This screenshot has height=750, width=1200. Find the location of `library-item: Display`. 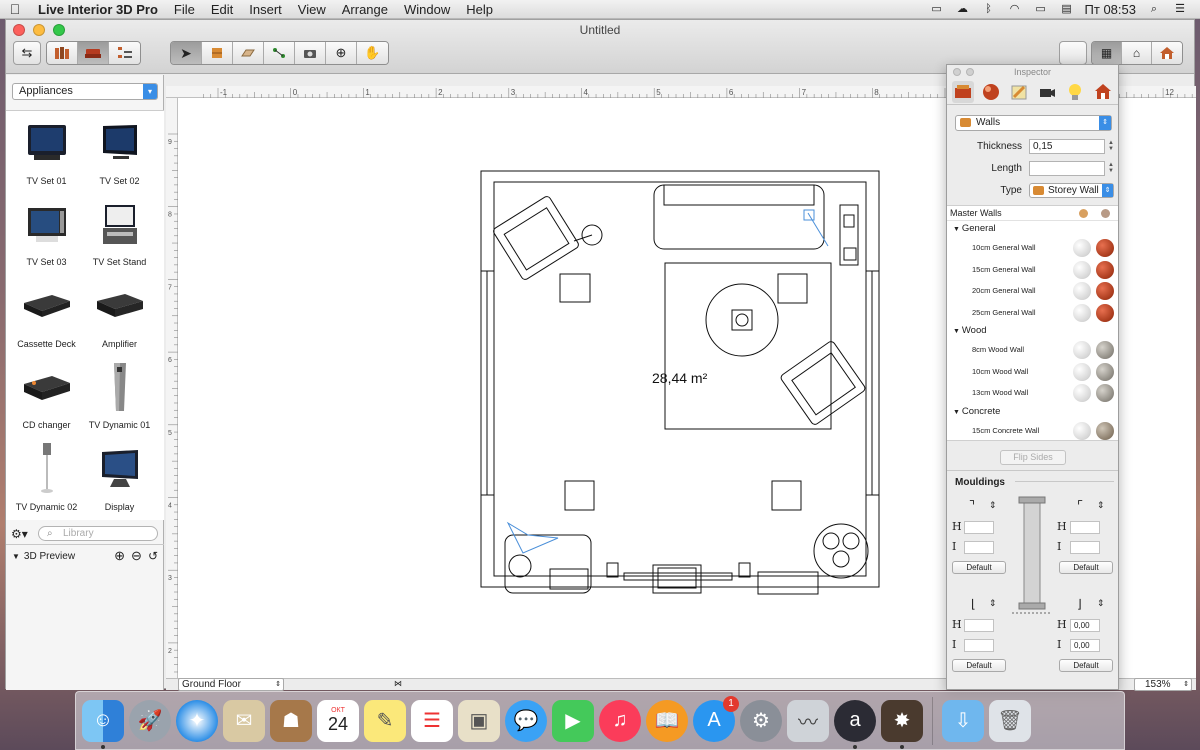

library-item: Display is located at coordinates (119, 478).